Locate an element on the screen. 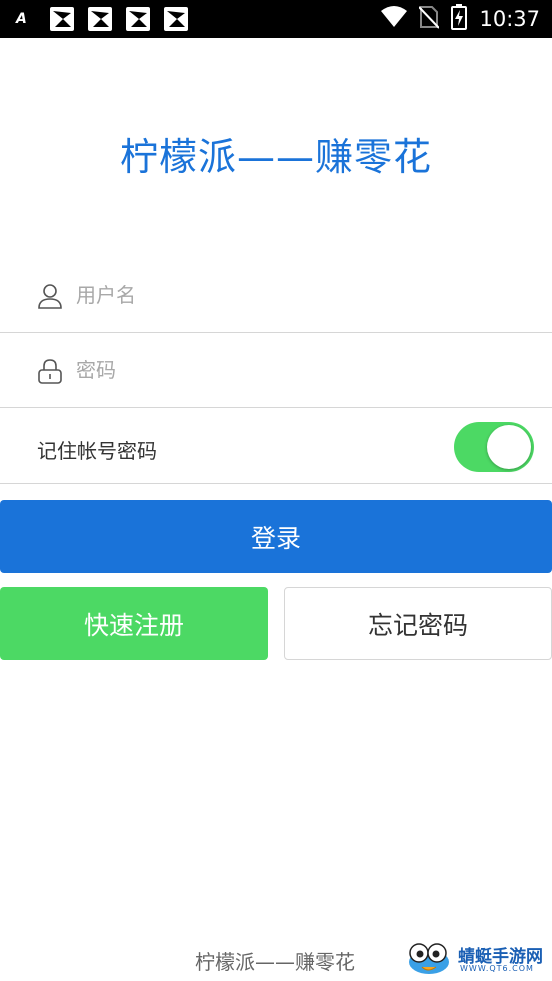 The width and height of the screenshot is (552, 981). password-row is located at coordinates (276, 370).